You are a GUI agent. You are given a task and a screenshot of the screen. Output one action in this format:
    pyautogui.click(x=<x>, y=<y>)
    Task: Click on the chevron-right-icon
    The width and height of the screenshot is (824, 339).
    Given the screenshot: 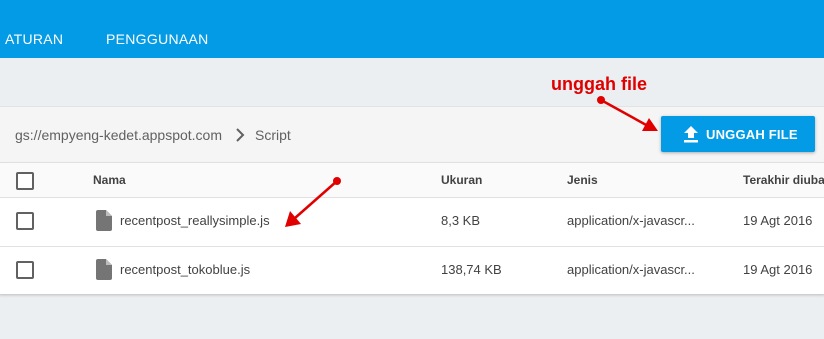 What is the action you would take?
    pyautogui.click(x=240, y=135)
    